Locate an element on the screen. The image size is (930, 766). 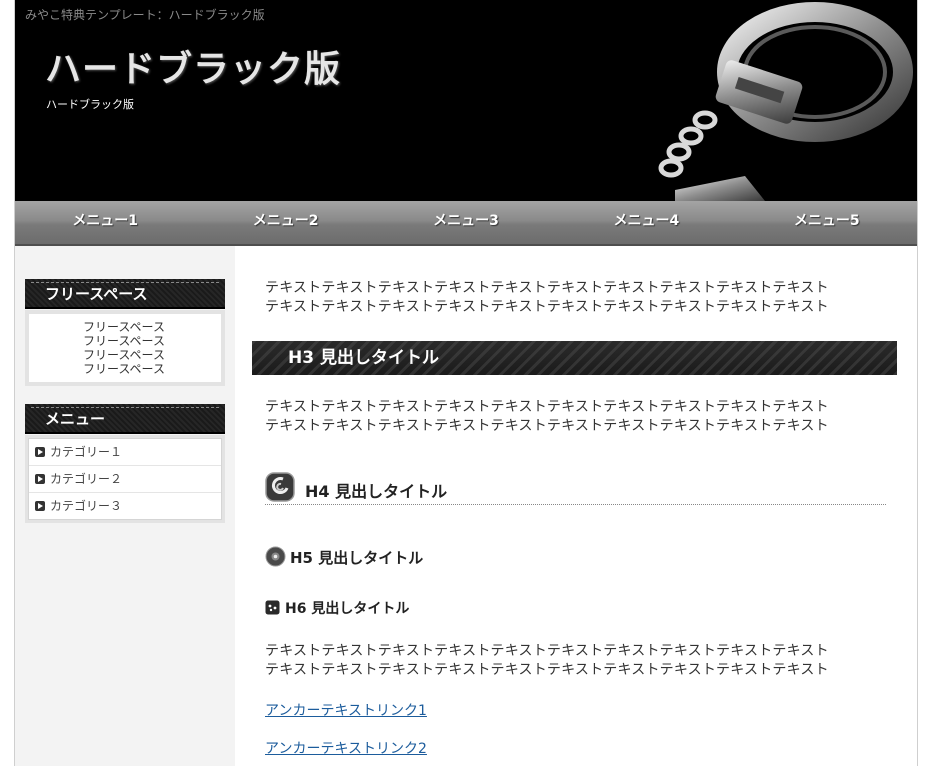
global-nav: メニュー1 メニュー2 メニュー3 メニュー4 メニュー5 is located at coordinates (466, 223).